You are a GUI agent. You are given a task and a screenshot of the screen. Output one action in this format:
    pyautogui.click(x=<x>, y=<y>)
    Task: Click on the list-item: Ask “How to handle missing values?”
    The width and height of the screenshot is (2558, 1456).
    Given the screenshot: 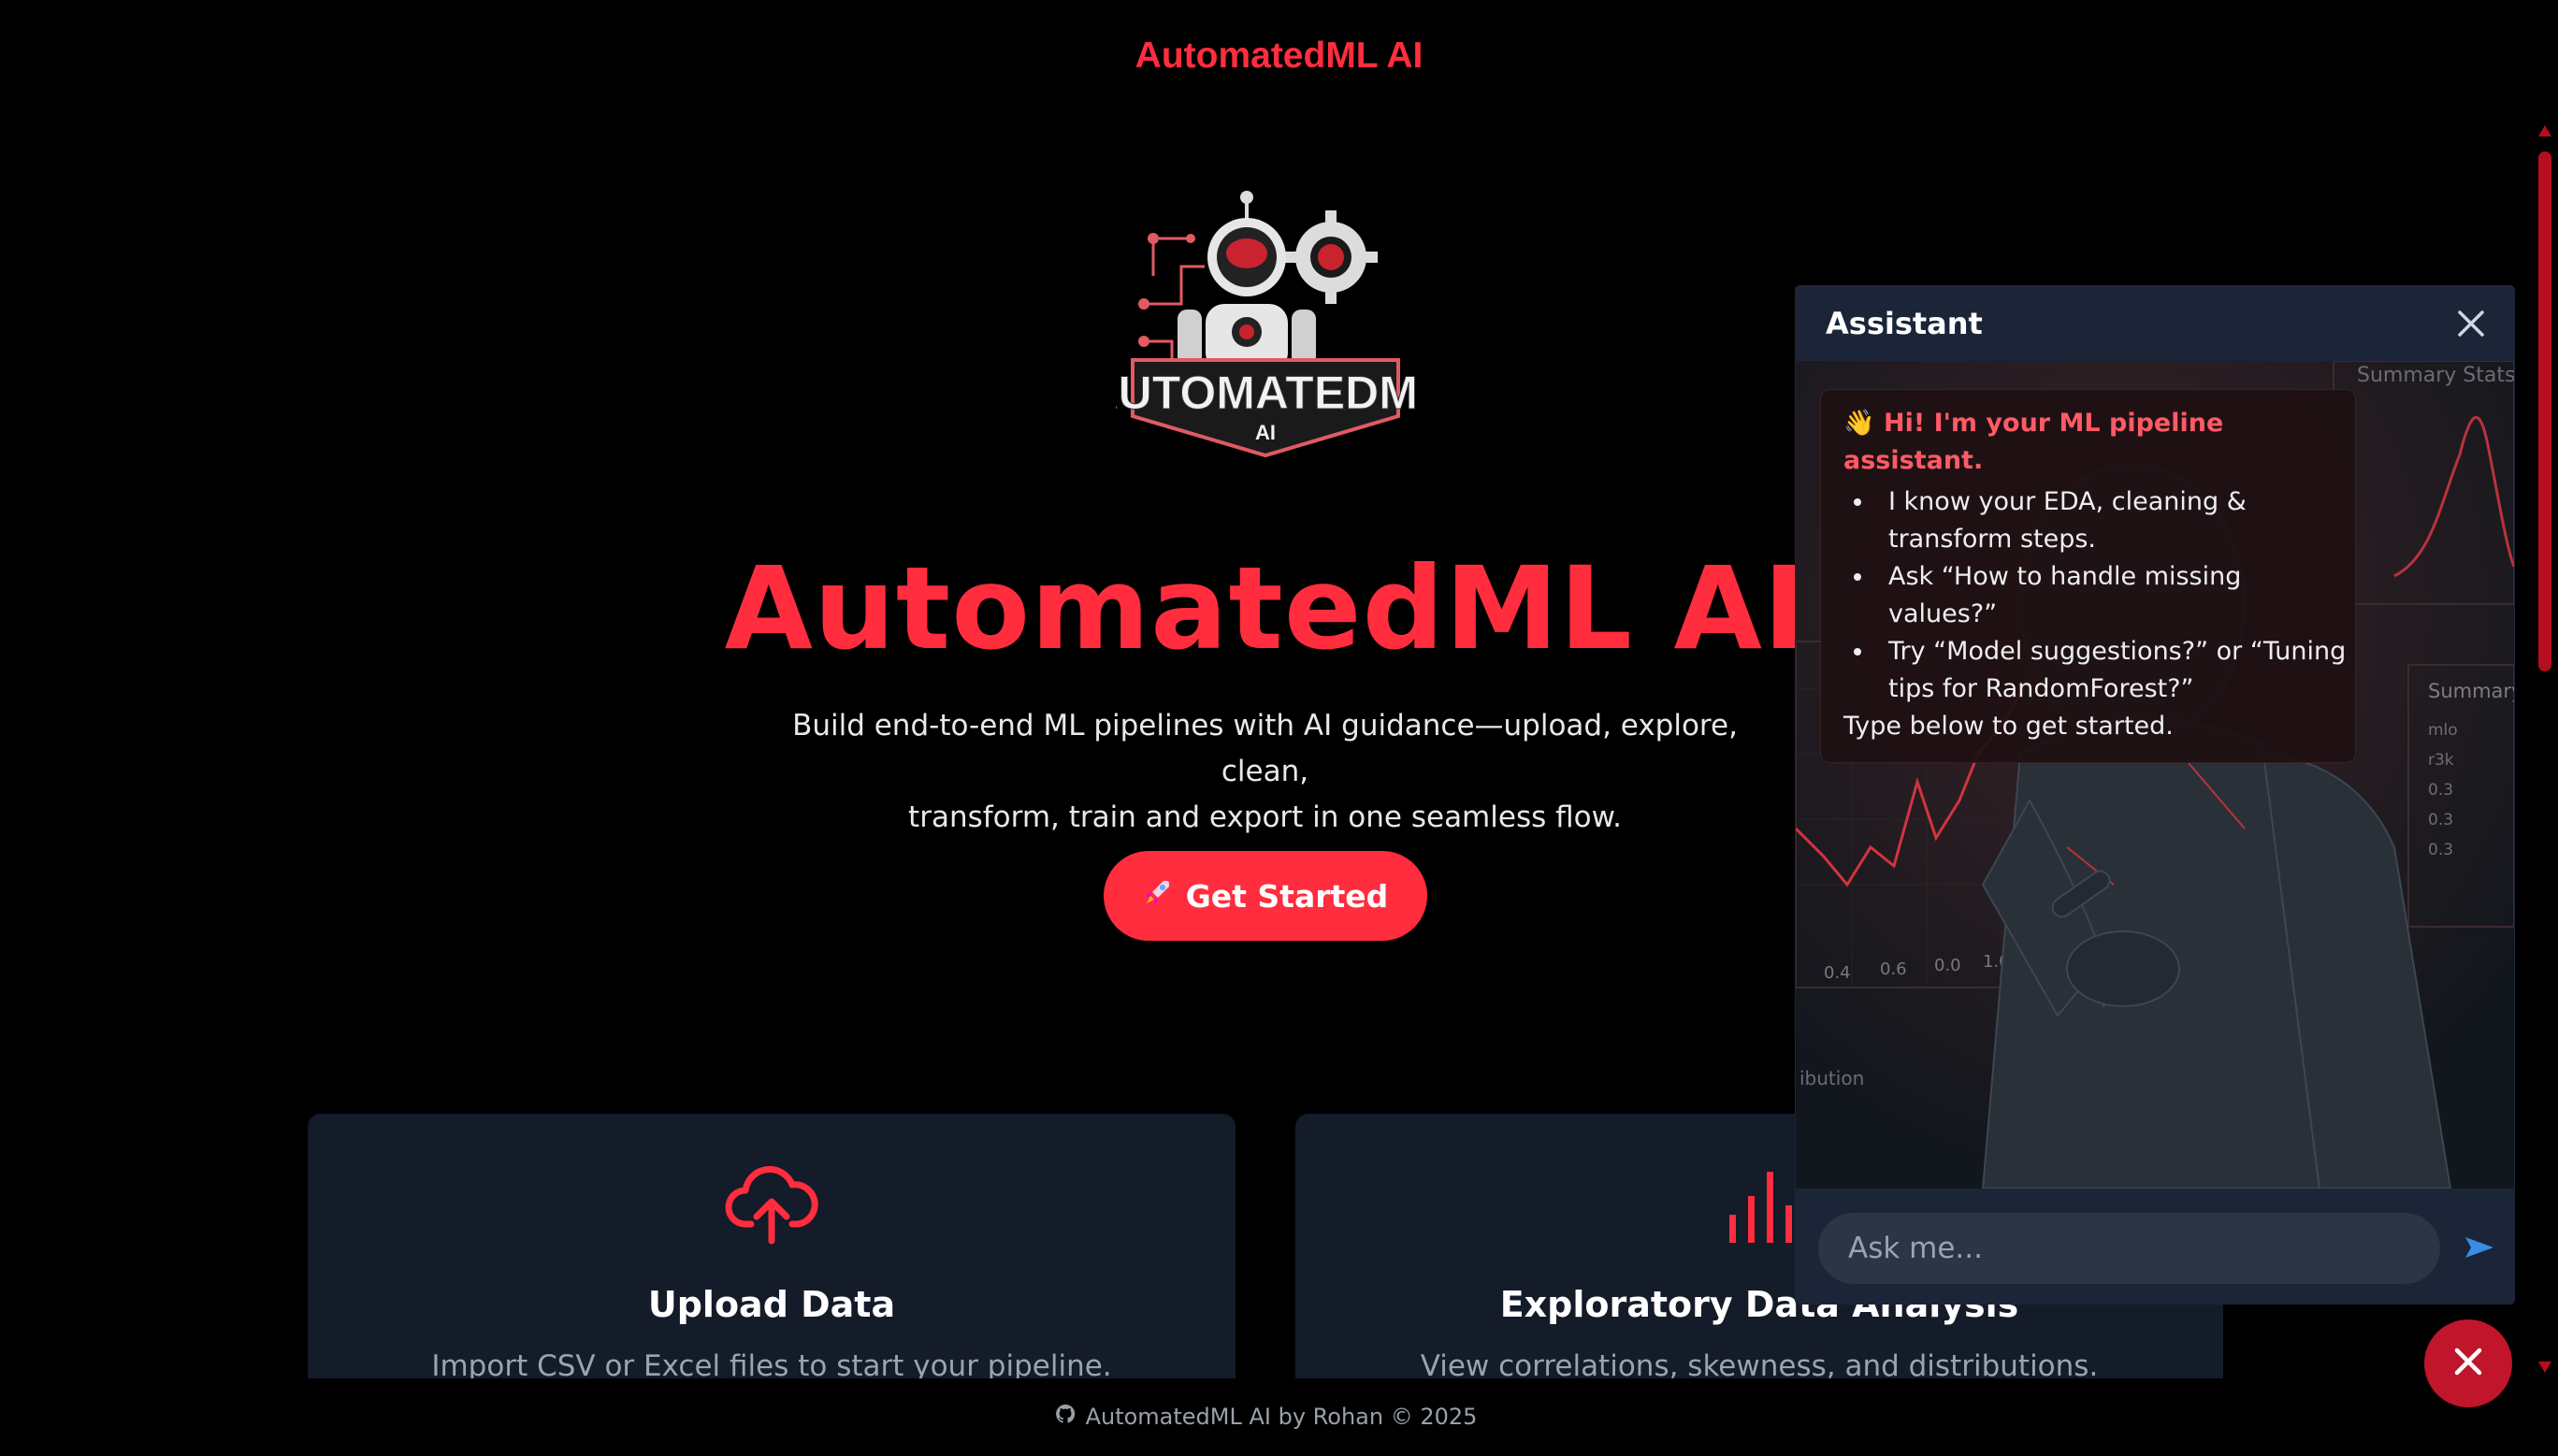 What is the action you would take?
    pyautogui.click(x=2115, y=595)
    